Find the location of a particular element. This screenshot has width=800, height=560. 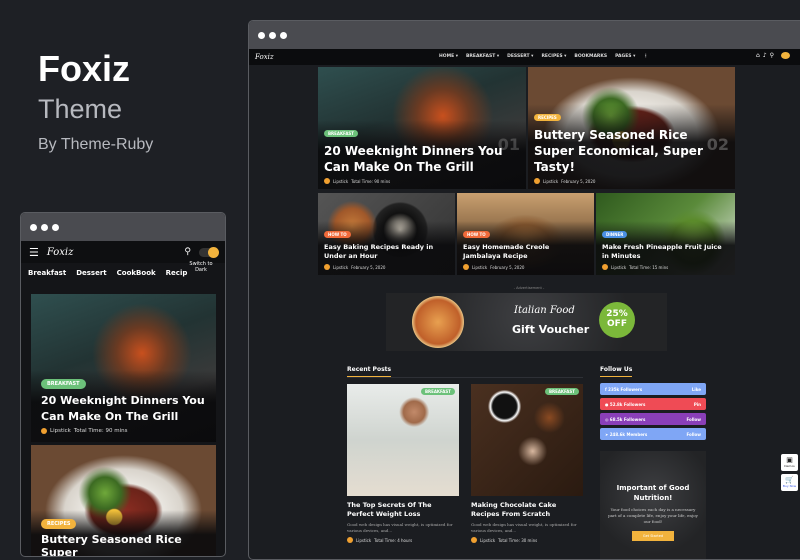

post-time: Total Time: 90 mins is located at coordinates (100, 431).